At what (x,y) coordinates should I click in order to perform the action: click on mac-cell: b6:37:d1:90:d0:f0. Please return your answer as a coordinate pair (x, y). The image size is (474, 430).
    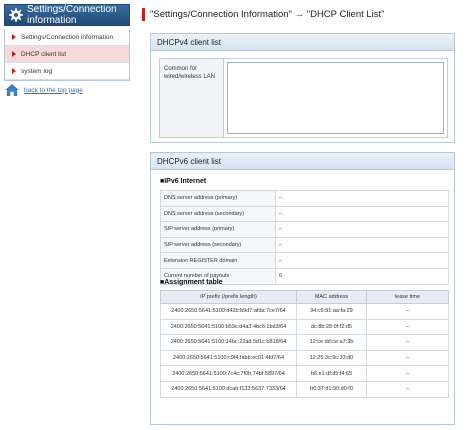
    Looking at the image, I should click on (331, 389).